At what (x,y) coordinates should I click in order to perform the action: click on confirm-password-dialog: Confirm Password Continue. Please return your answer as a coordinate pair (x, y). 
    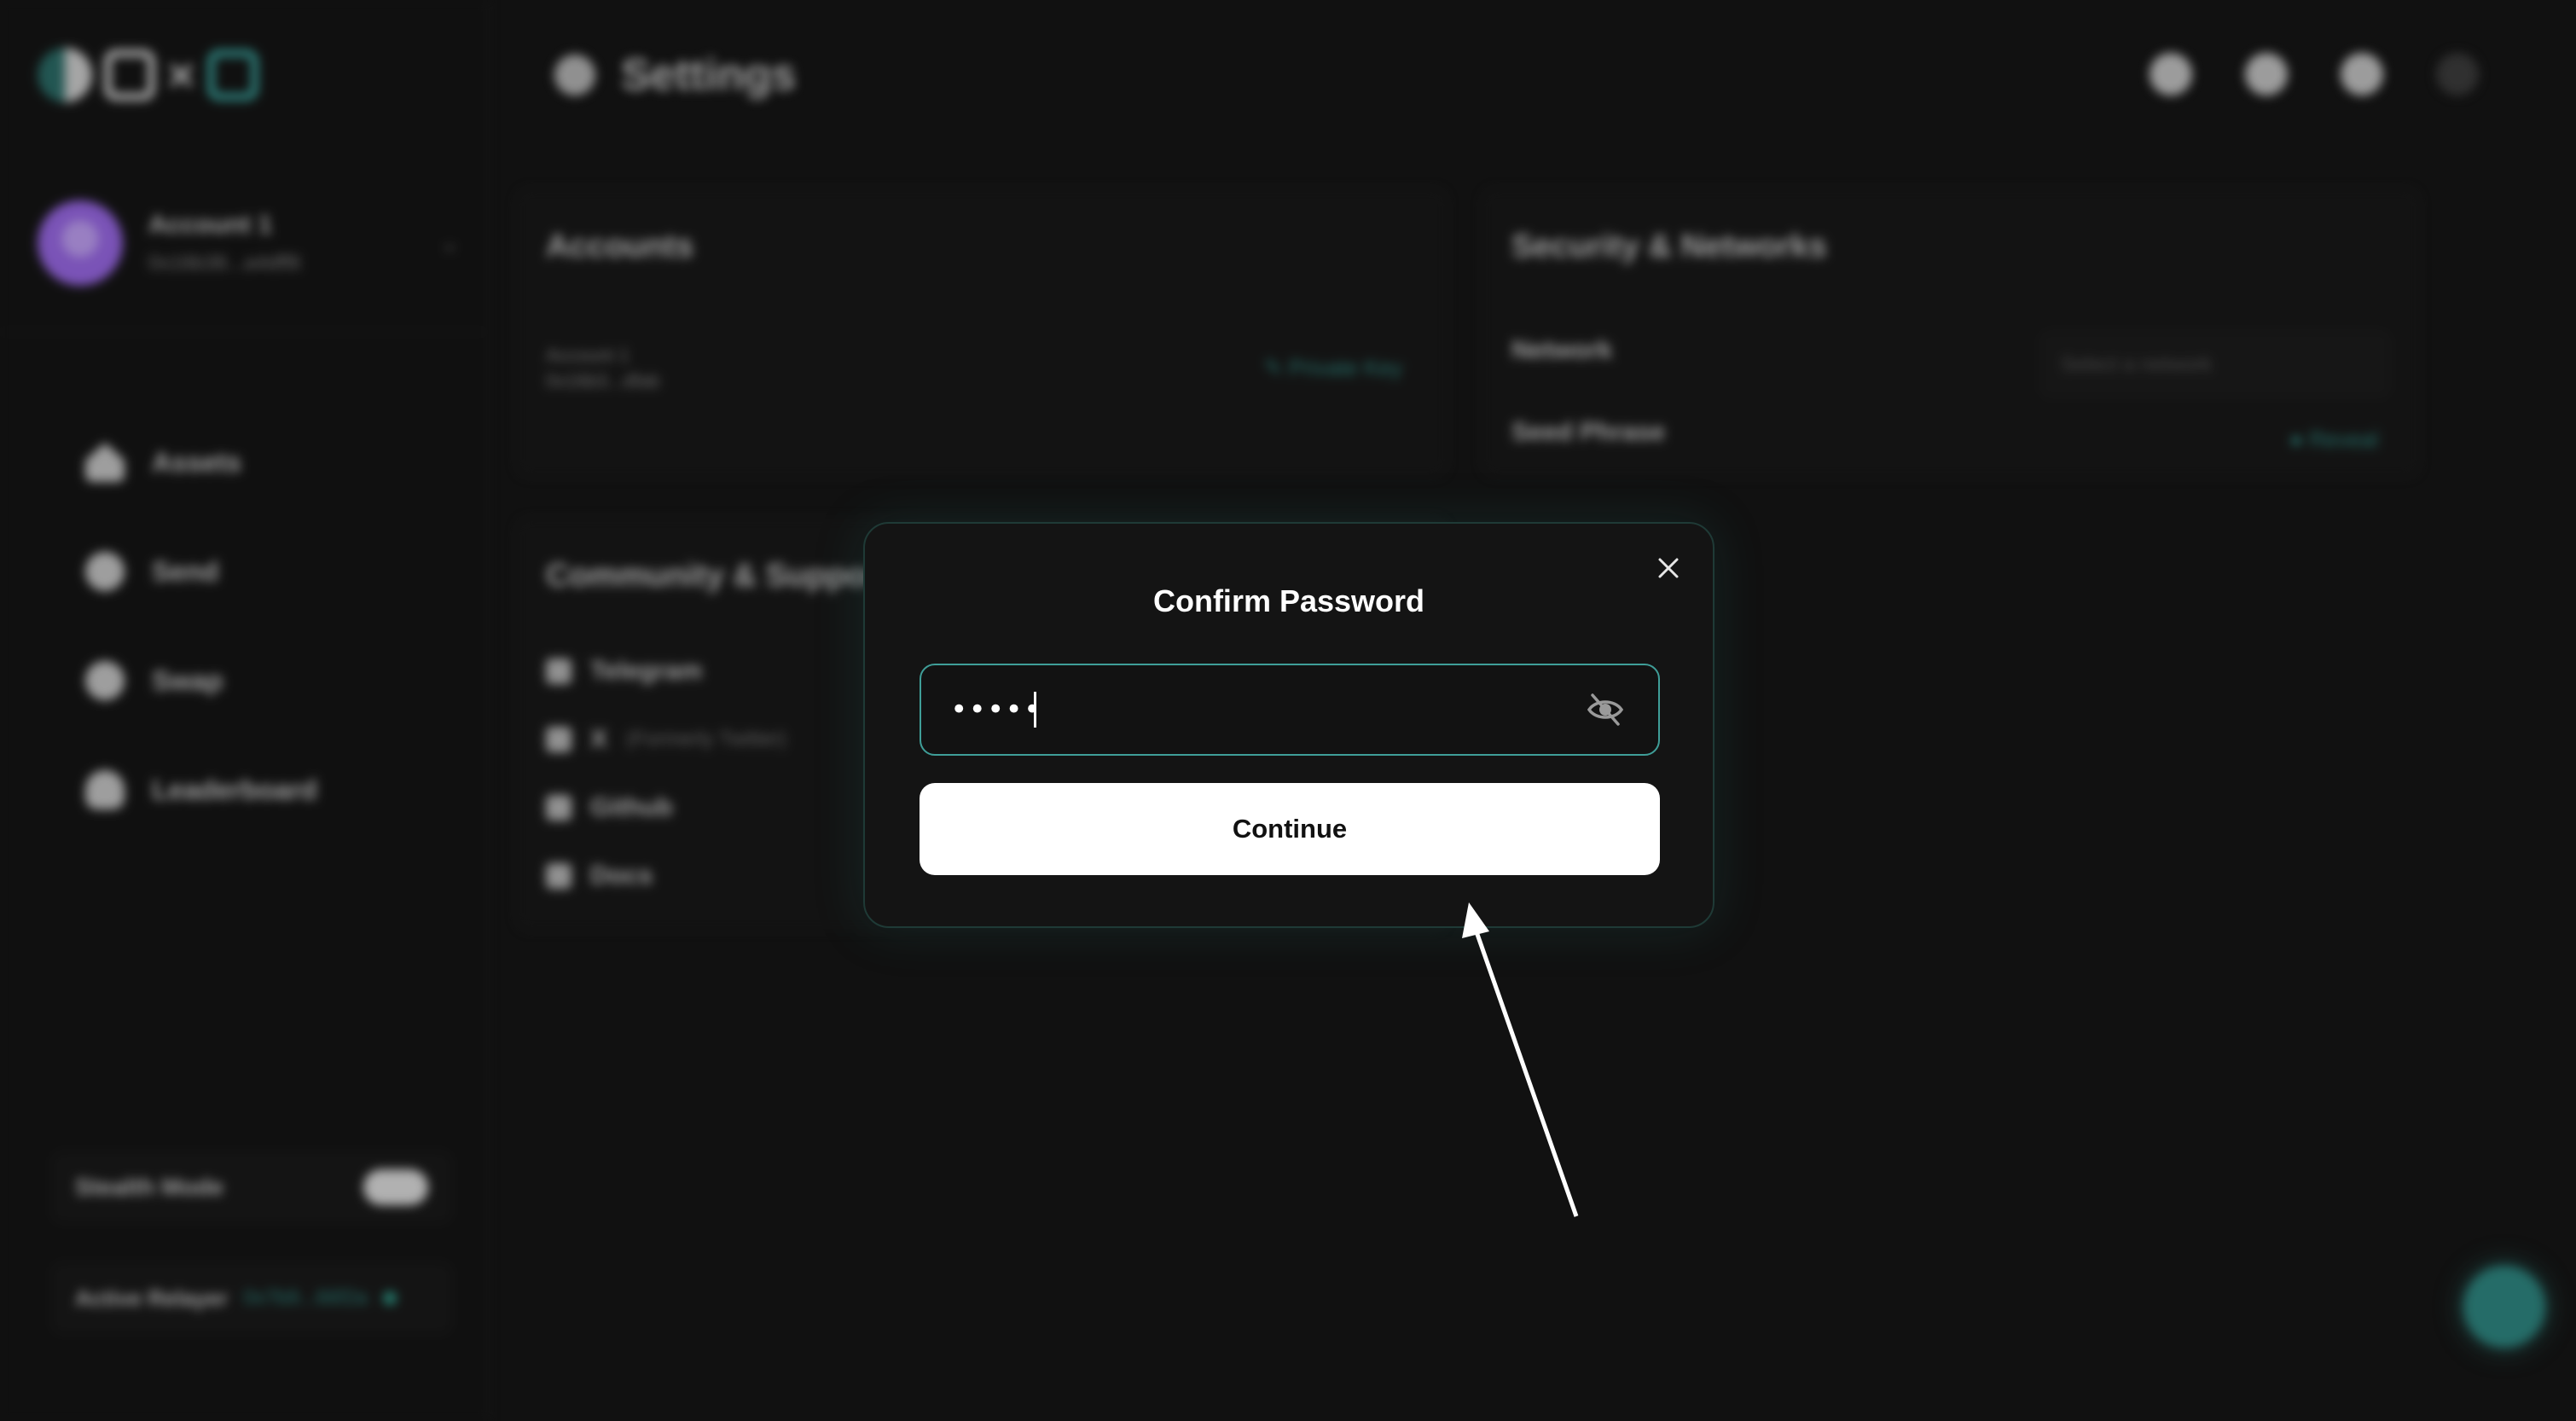
    Looking at the image, I should click on (1288, 725).